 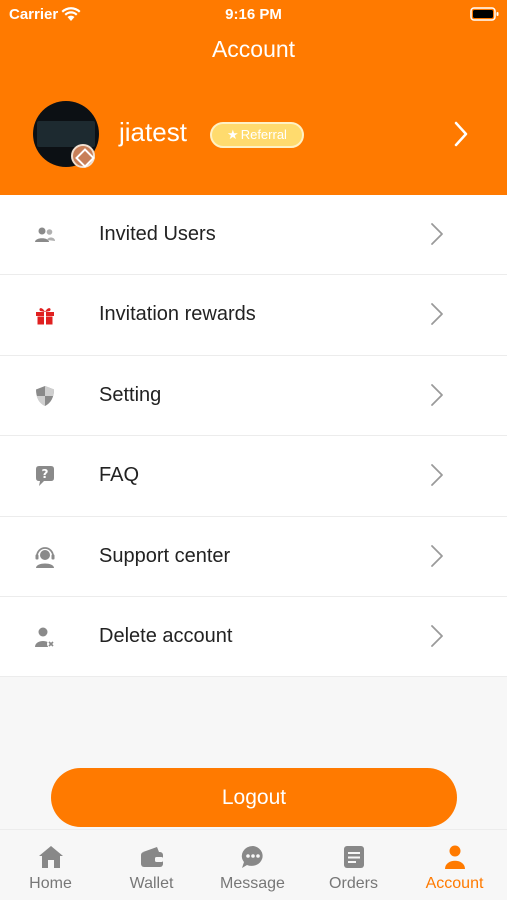 What do you see at coordinates (253, 235) in the screenshot?
I see `menu-item-invited-users: Invited Users` at bounding box center [253, 235].